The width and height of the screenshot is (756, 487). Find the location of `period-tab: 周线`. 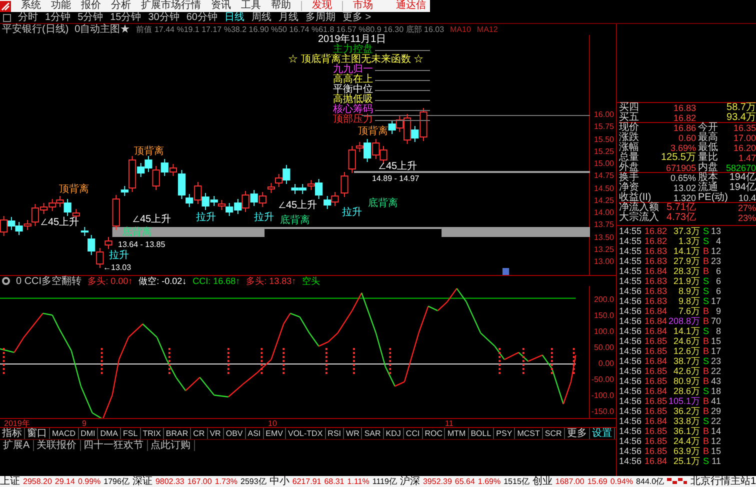

period-tab: 周线 is located at coordinates (262, 18).